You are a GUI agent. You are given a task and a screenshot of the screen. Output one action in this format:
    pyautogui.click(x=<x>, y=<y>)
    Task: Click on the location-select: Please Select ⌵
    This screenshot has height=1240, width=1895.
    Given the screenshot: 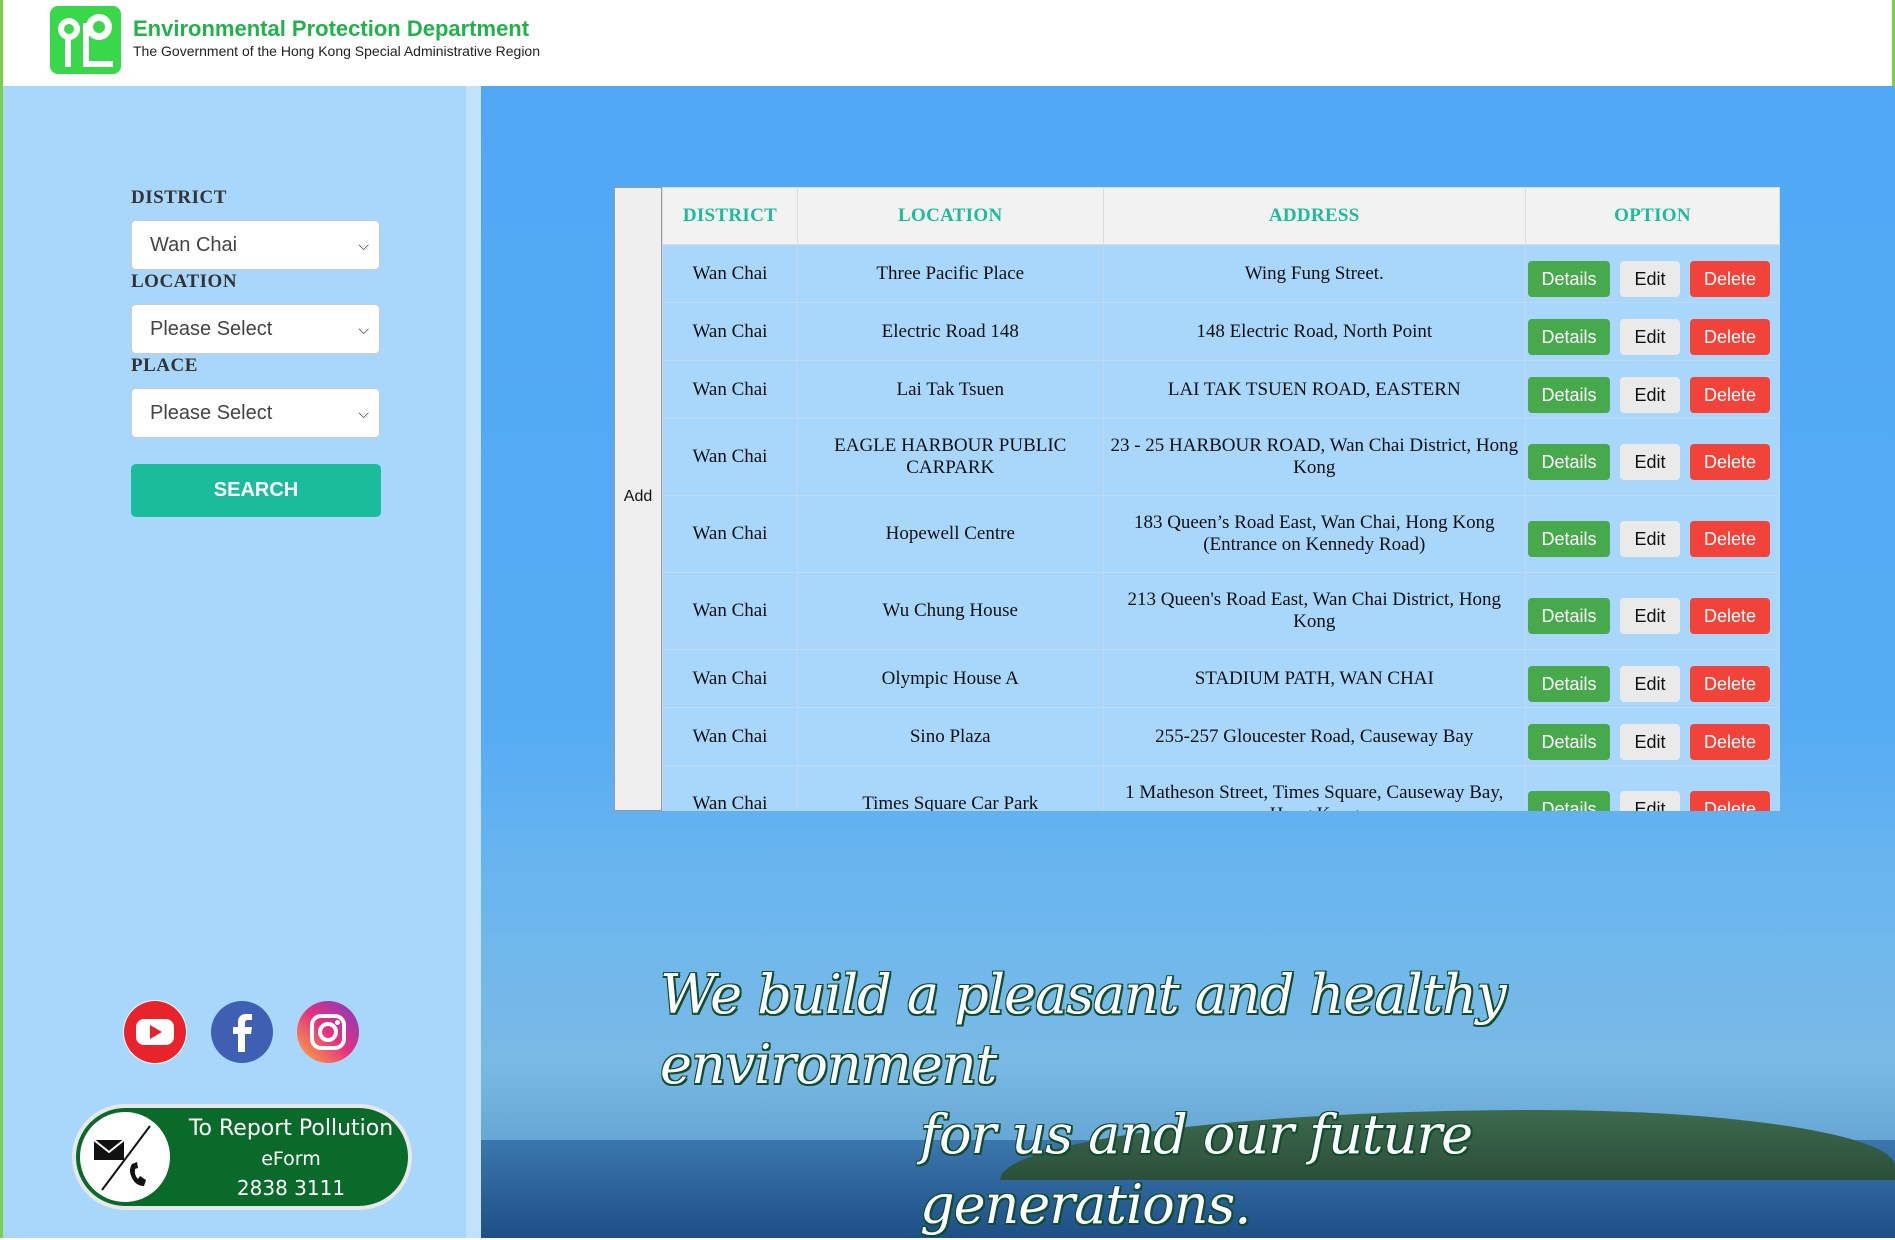 What is the action you would take?
    pyautogui.click(x=255, y=329)
    